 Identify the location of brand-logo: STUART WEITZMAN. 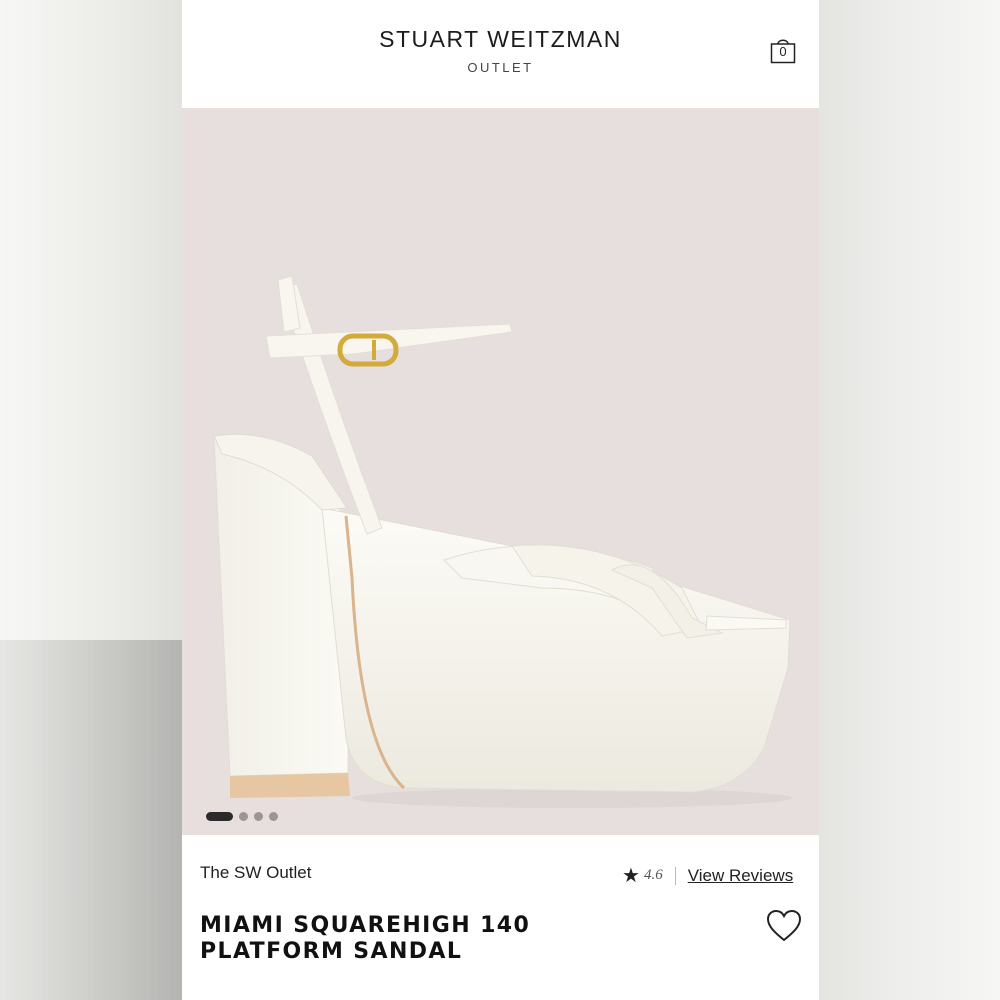
(500, 39).